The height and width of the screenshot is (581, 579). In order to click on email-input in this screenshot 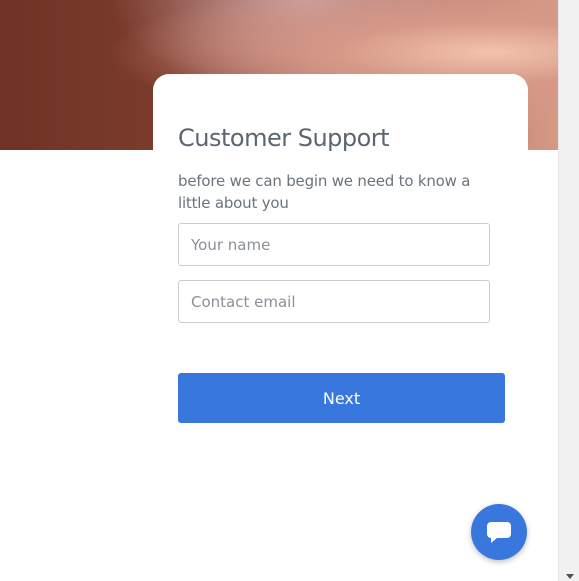, I will do `click(334, 301)`.